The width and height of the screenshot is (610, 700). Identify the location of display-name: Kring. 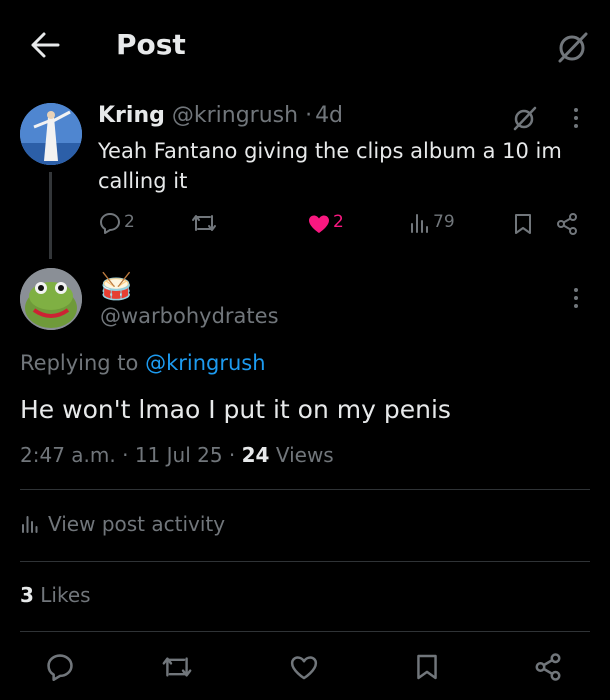
(131, 115).